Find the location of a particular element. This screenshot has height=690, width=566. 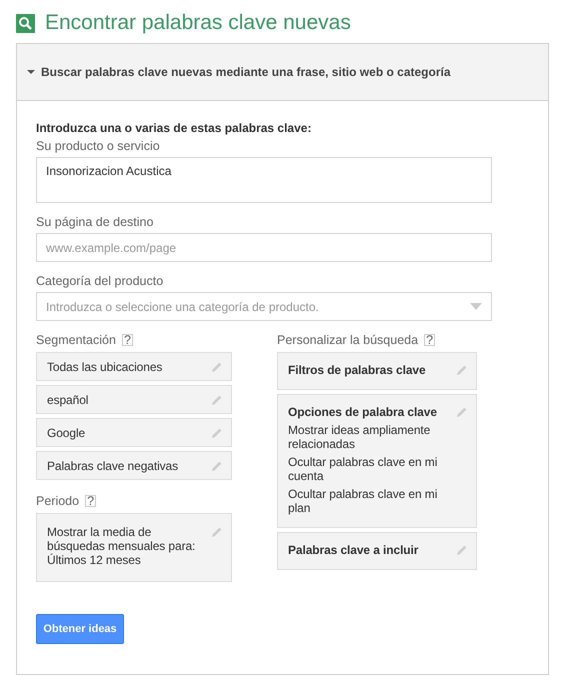

card-title: Filtros de palabras clave is located at coordinates (357, 370).